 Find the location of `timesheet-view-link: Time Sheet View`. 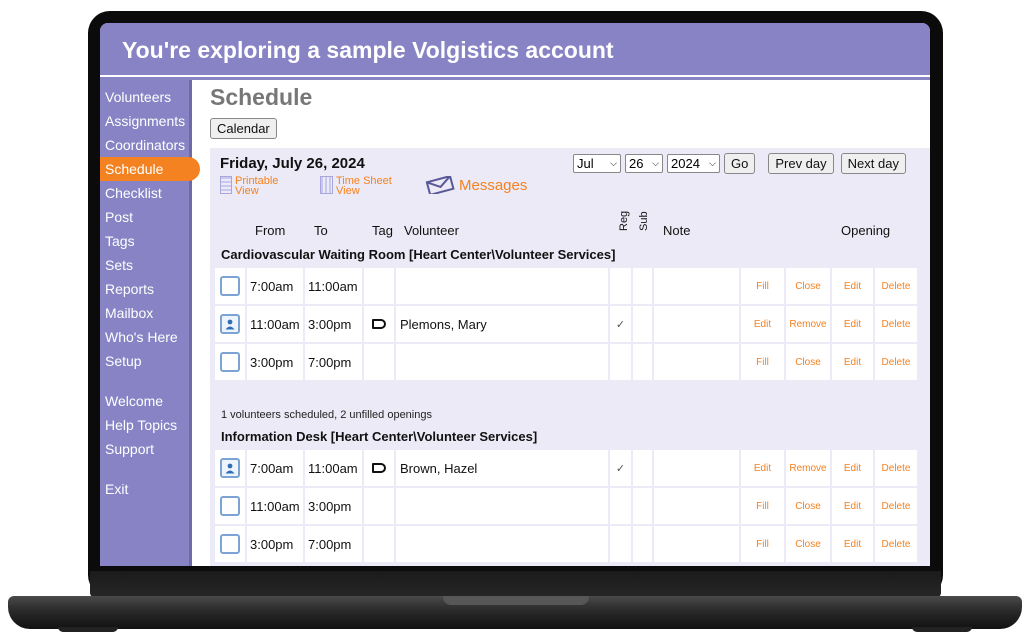

timesheet-view-link: Time Sheet View is located at coordinates (356, 186).